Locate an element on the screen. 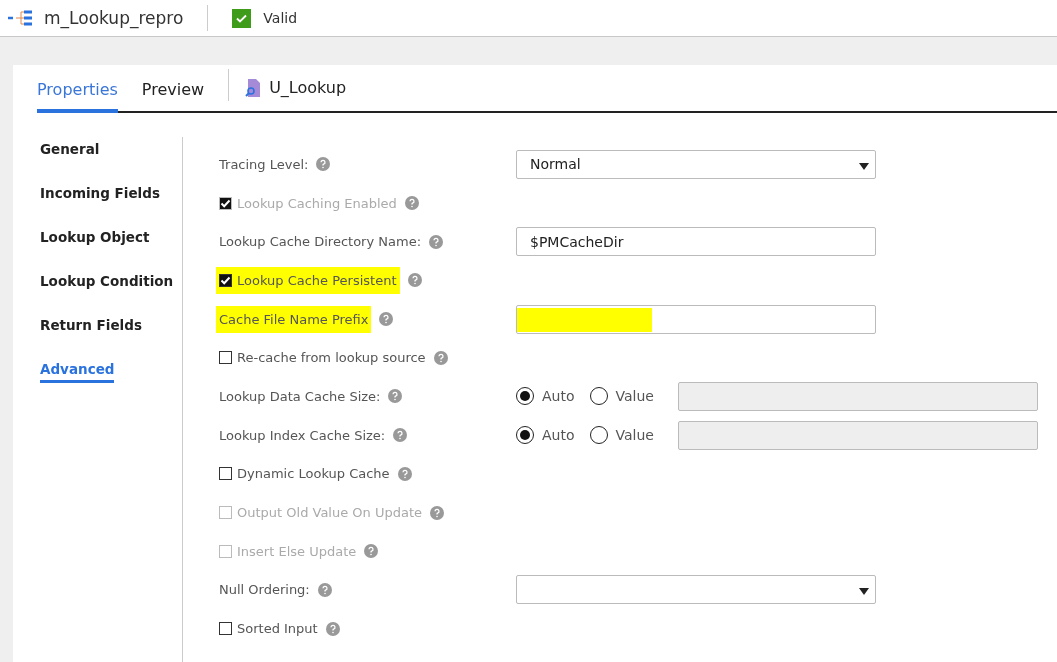  checkbox-label: Sorted Input is located at coordinates (277, 629).